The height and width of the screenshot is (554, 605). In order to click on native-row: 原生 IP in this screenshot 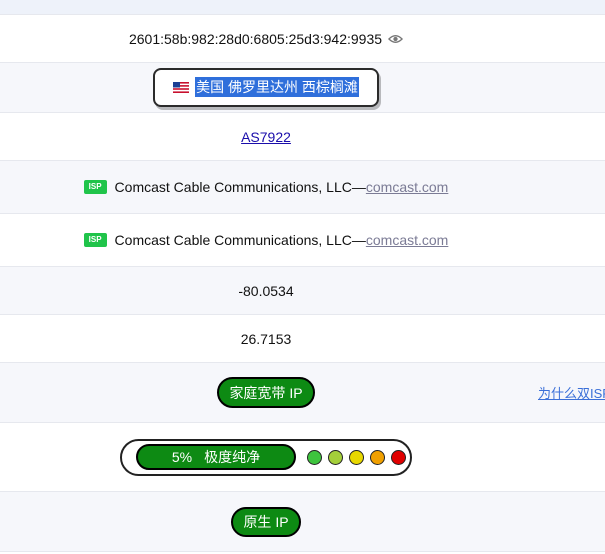, I will do `click(302, 521)`.